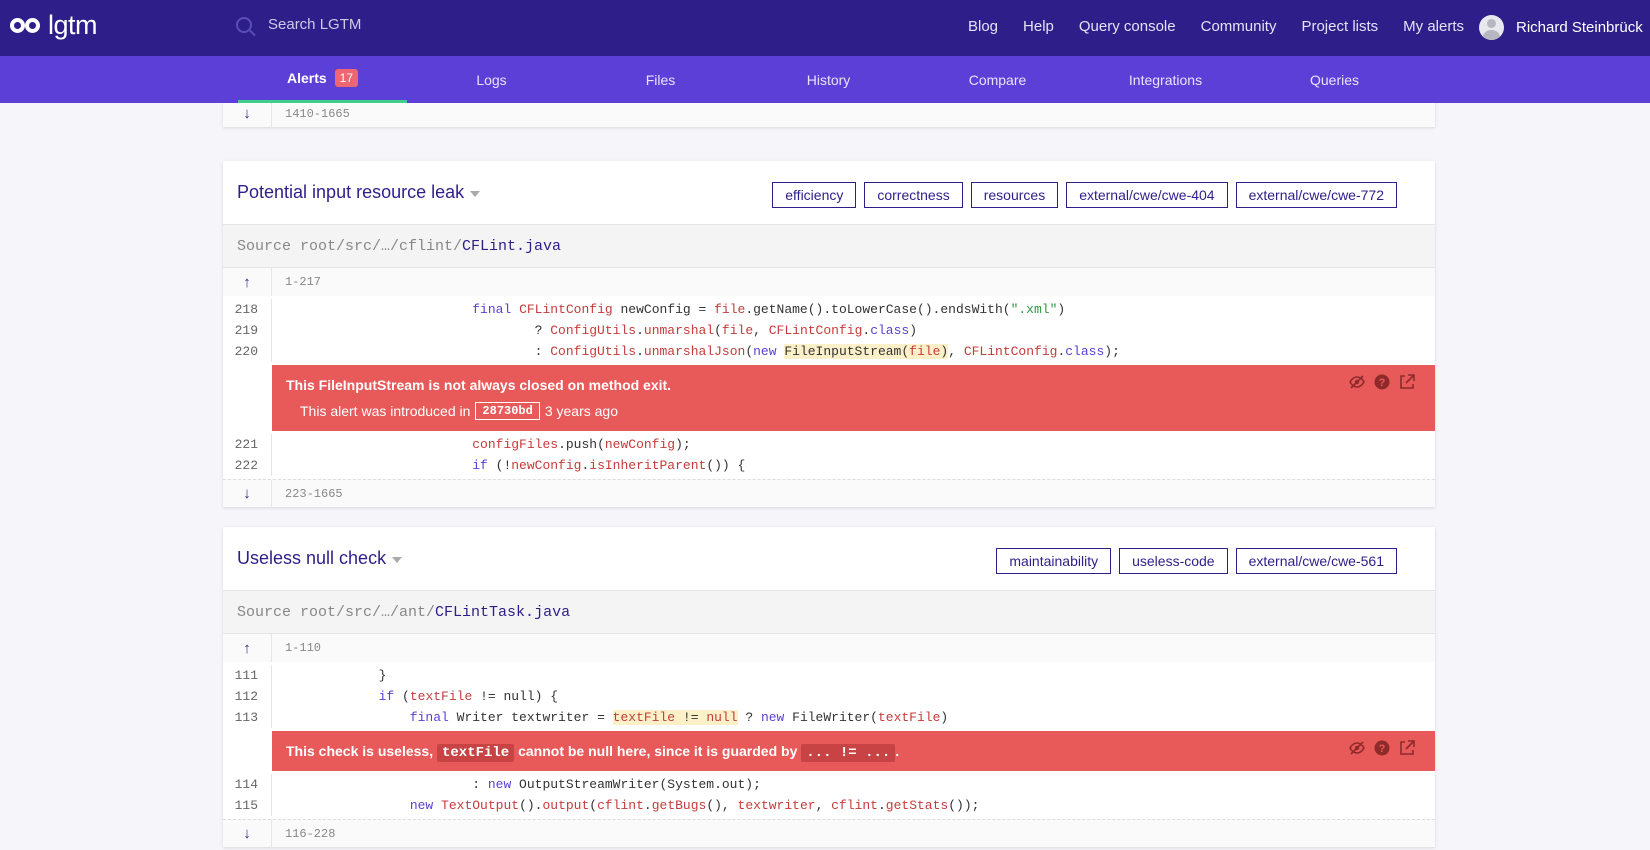 The height and width of the screenshot is (850, 1650). What do you see at coordinates (829, 465) in the screenshot?
I see `code-line: 222 if (!newConfig.isInheritParent()) {` at bounding box center [829, 465].